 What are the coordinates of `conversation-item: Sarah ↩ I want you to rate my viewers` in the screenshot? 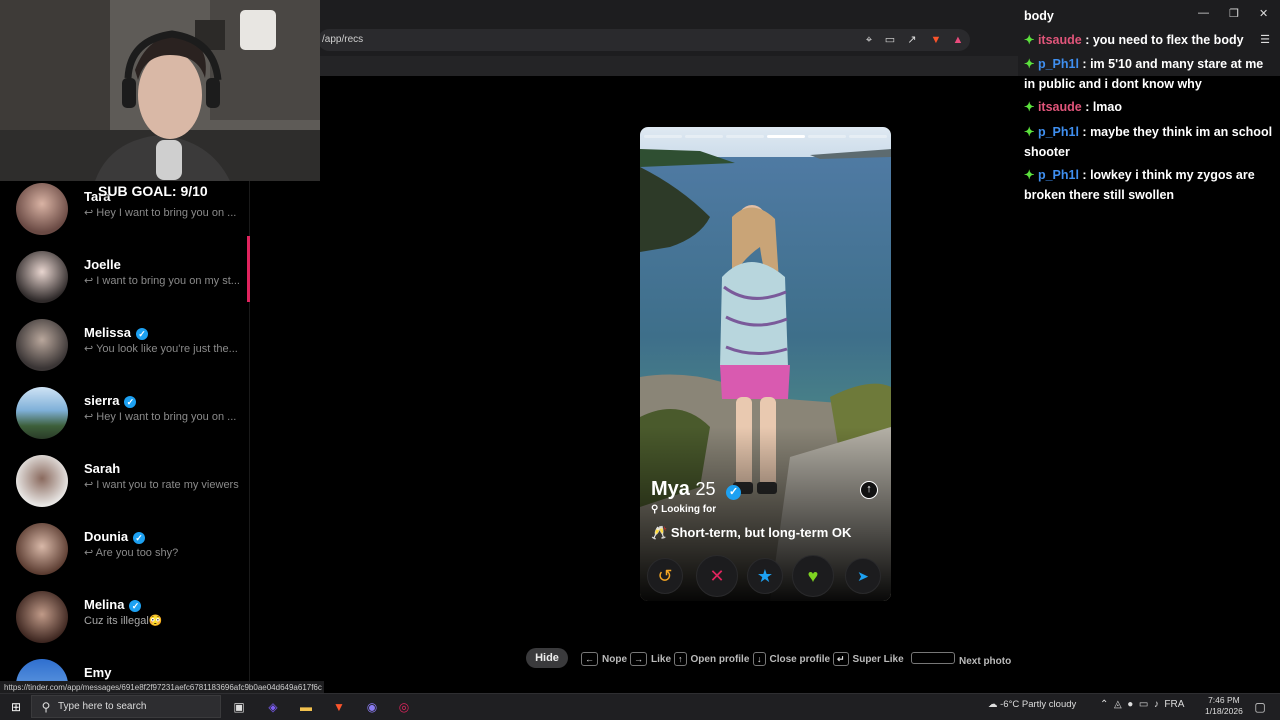 It's located at (124, 490).